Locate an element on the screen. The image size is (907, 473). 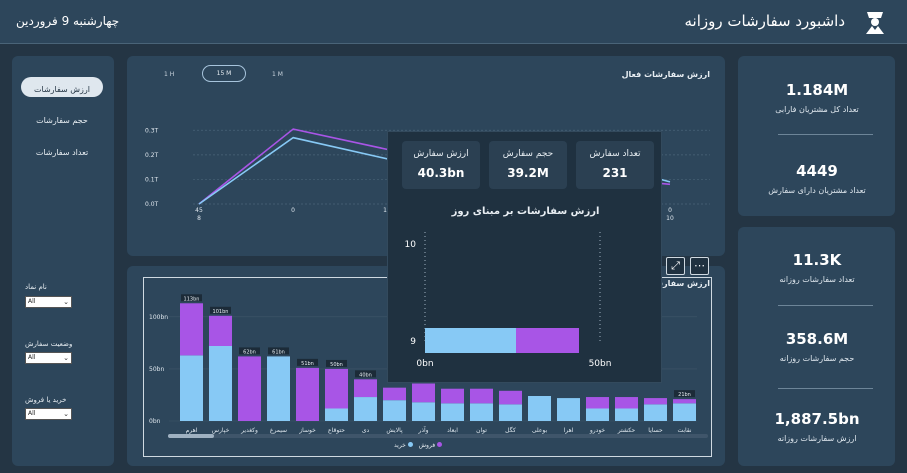
legend-dot-buy is located at coordinates (410, 444).